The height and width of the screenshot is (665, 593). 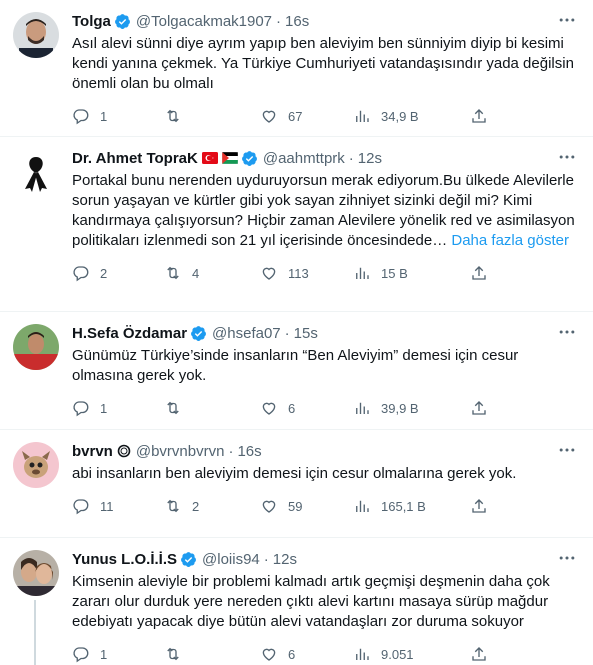 I want to click on views-button: 39,9 B, so click(x=386, y=408).